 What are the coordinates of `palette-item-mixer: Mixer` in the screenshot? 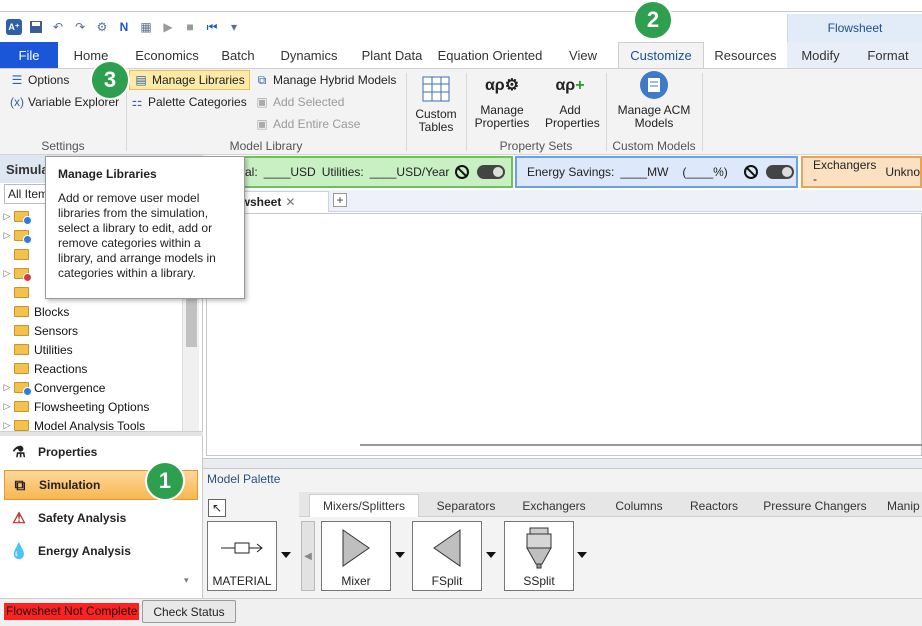 It's located at (356, 556).